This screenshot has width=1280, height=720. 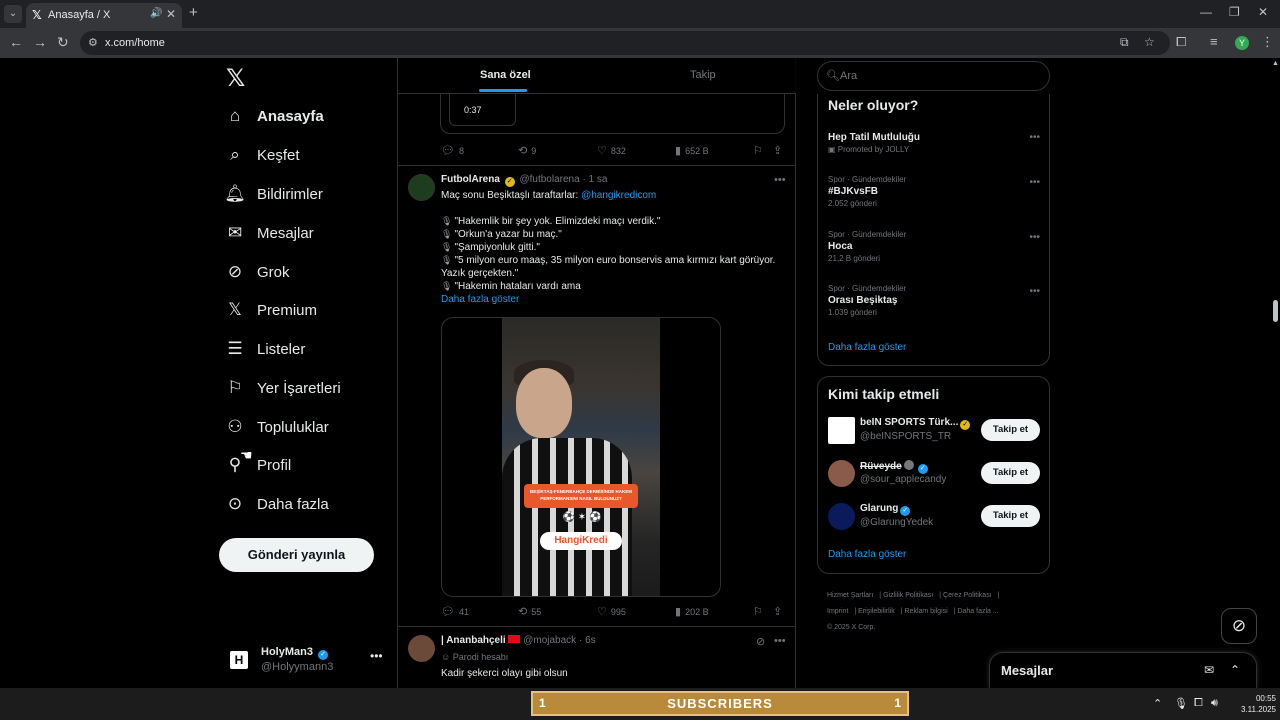 What do you see at coordinates (1124, 42) in the screenshot?
I see `cast-icon: ⧉` at bounding box center [1124, 42].